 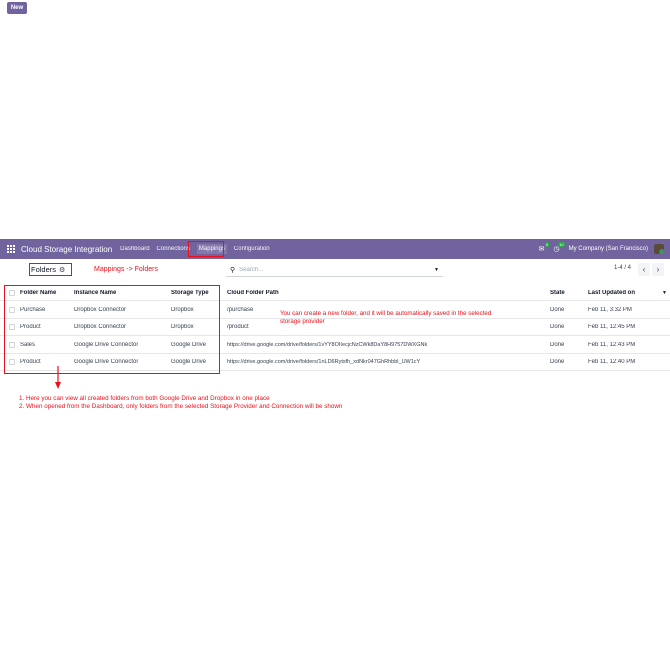 I want to click on header-cloud-folder-path: Cloud Folder Path, so click(x=253, y=293).